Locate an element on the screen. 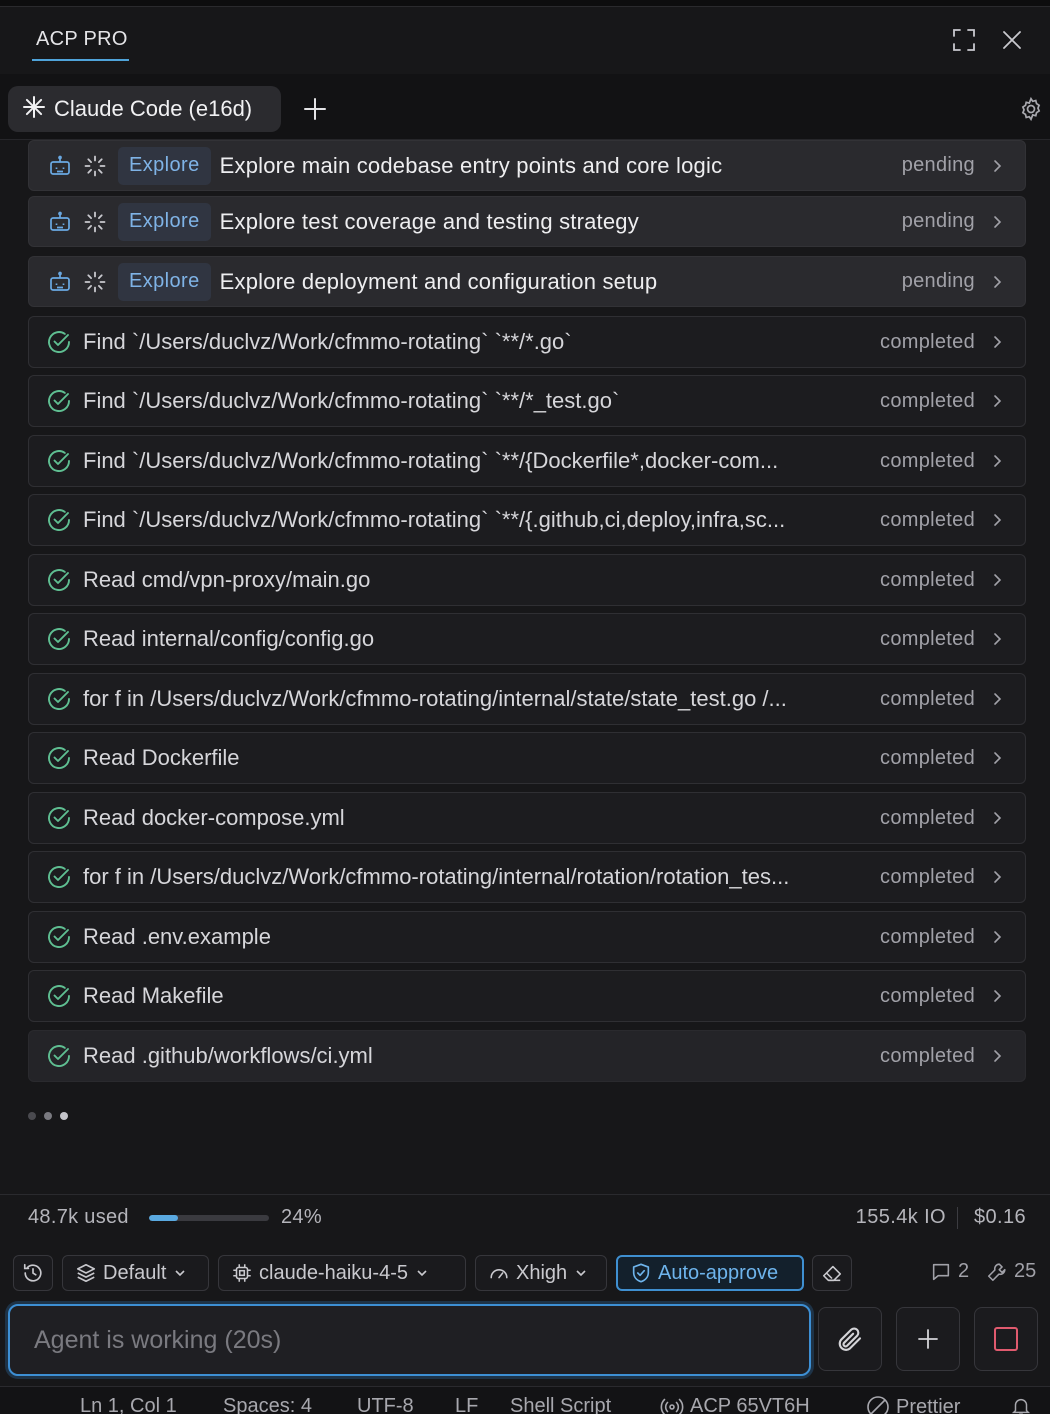 The height and width of the screenshot is (1414, 1050). acp-status: ACP 65VT6H is located at coordinates (735, 1404).